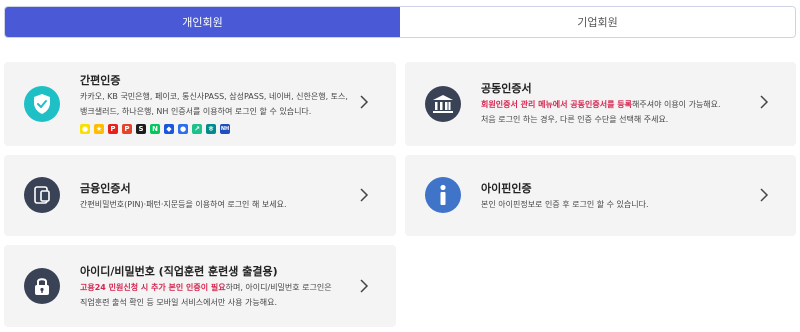 The width and height of the screenshot is (800, 332). What do you see at coordinates (600, 195) in the screenshot?
I see `ipin-card: 아이핀인증 본인 아이핀정보로 인증 후 로그인 할 수 있습니다.` at bounding box center [600, 195].